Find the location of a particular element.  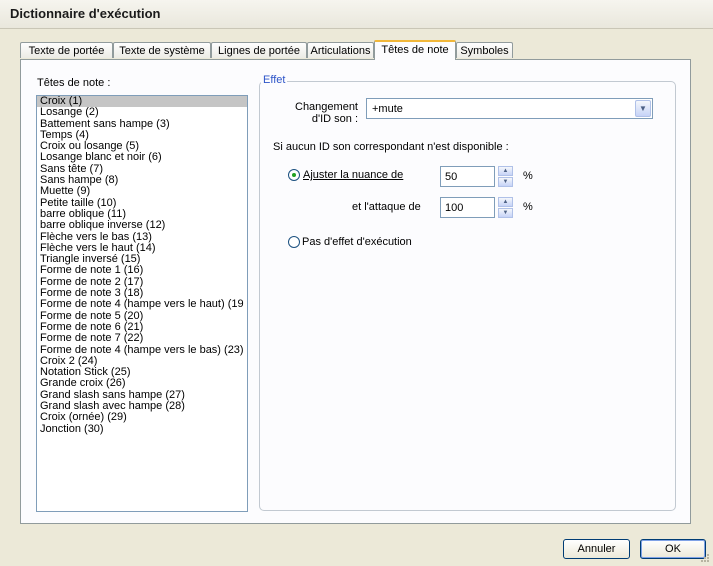

notehead-list-item: Muette (9) is located at coordinates (142, 192).